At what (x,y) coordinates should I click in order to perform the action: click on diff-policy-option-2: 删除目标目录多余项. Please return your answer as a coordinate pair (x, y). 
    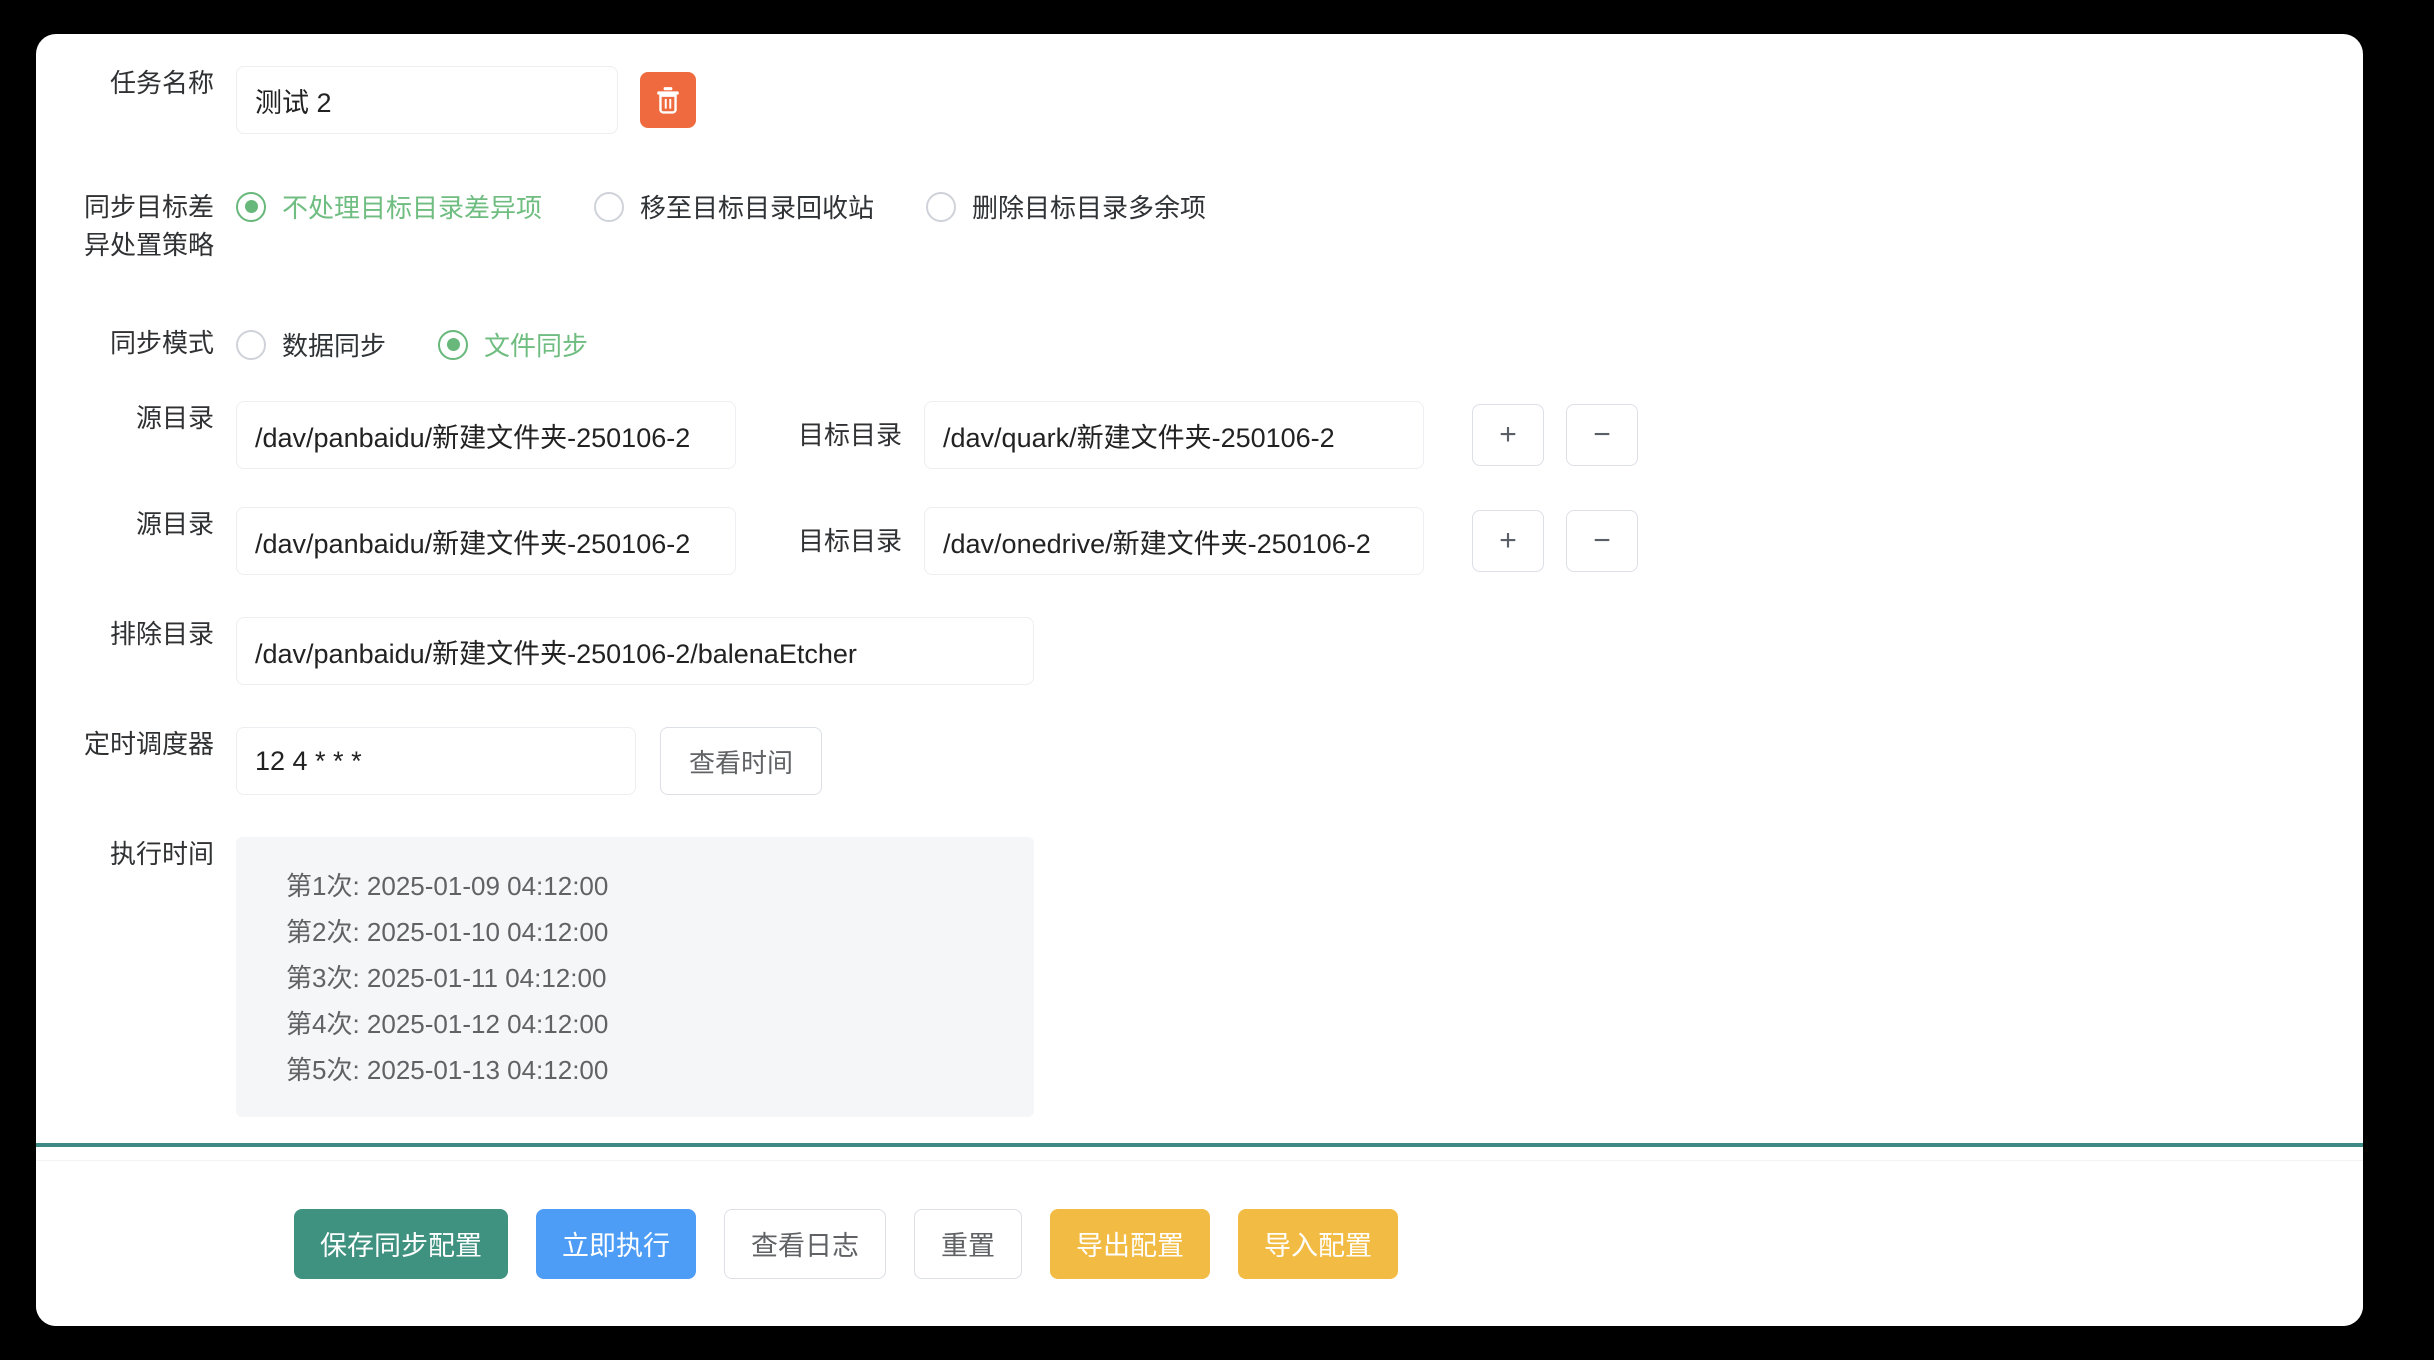
    Looking at the image, I should click on (1066, 206).